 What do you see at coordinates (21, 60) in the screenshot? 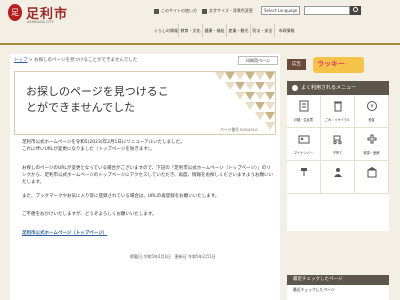
I see `breadcrumb-home-link: トップ` at bounding box center [21, 60].